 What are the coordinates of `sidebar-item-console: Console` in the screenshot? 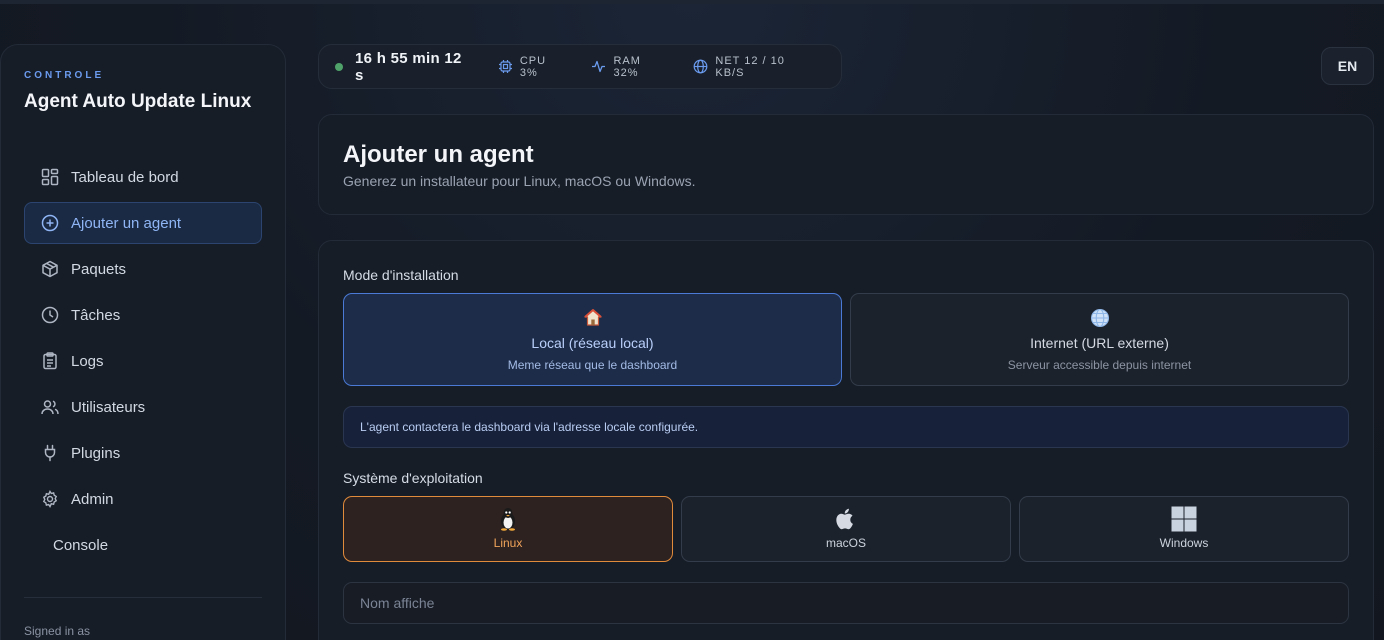 It's located at (143, 545).